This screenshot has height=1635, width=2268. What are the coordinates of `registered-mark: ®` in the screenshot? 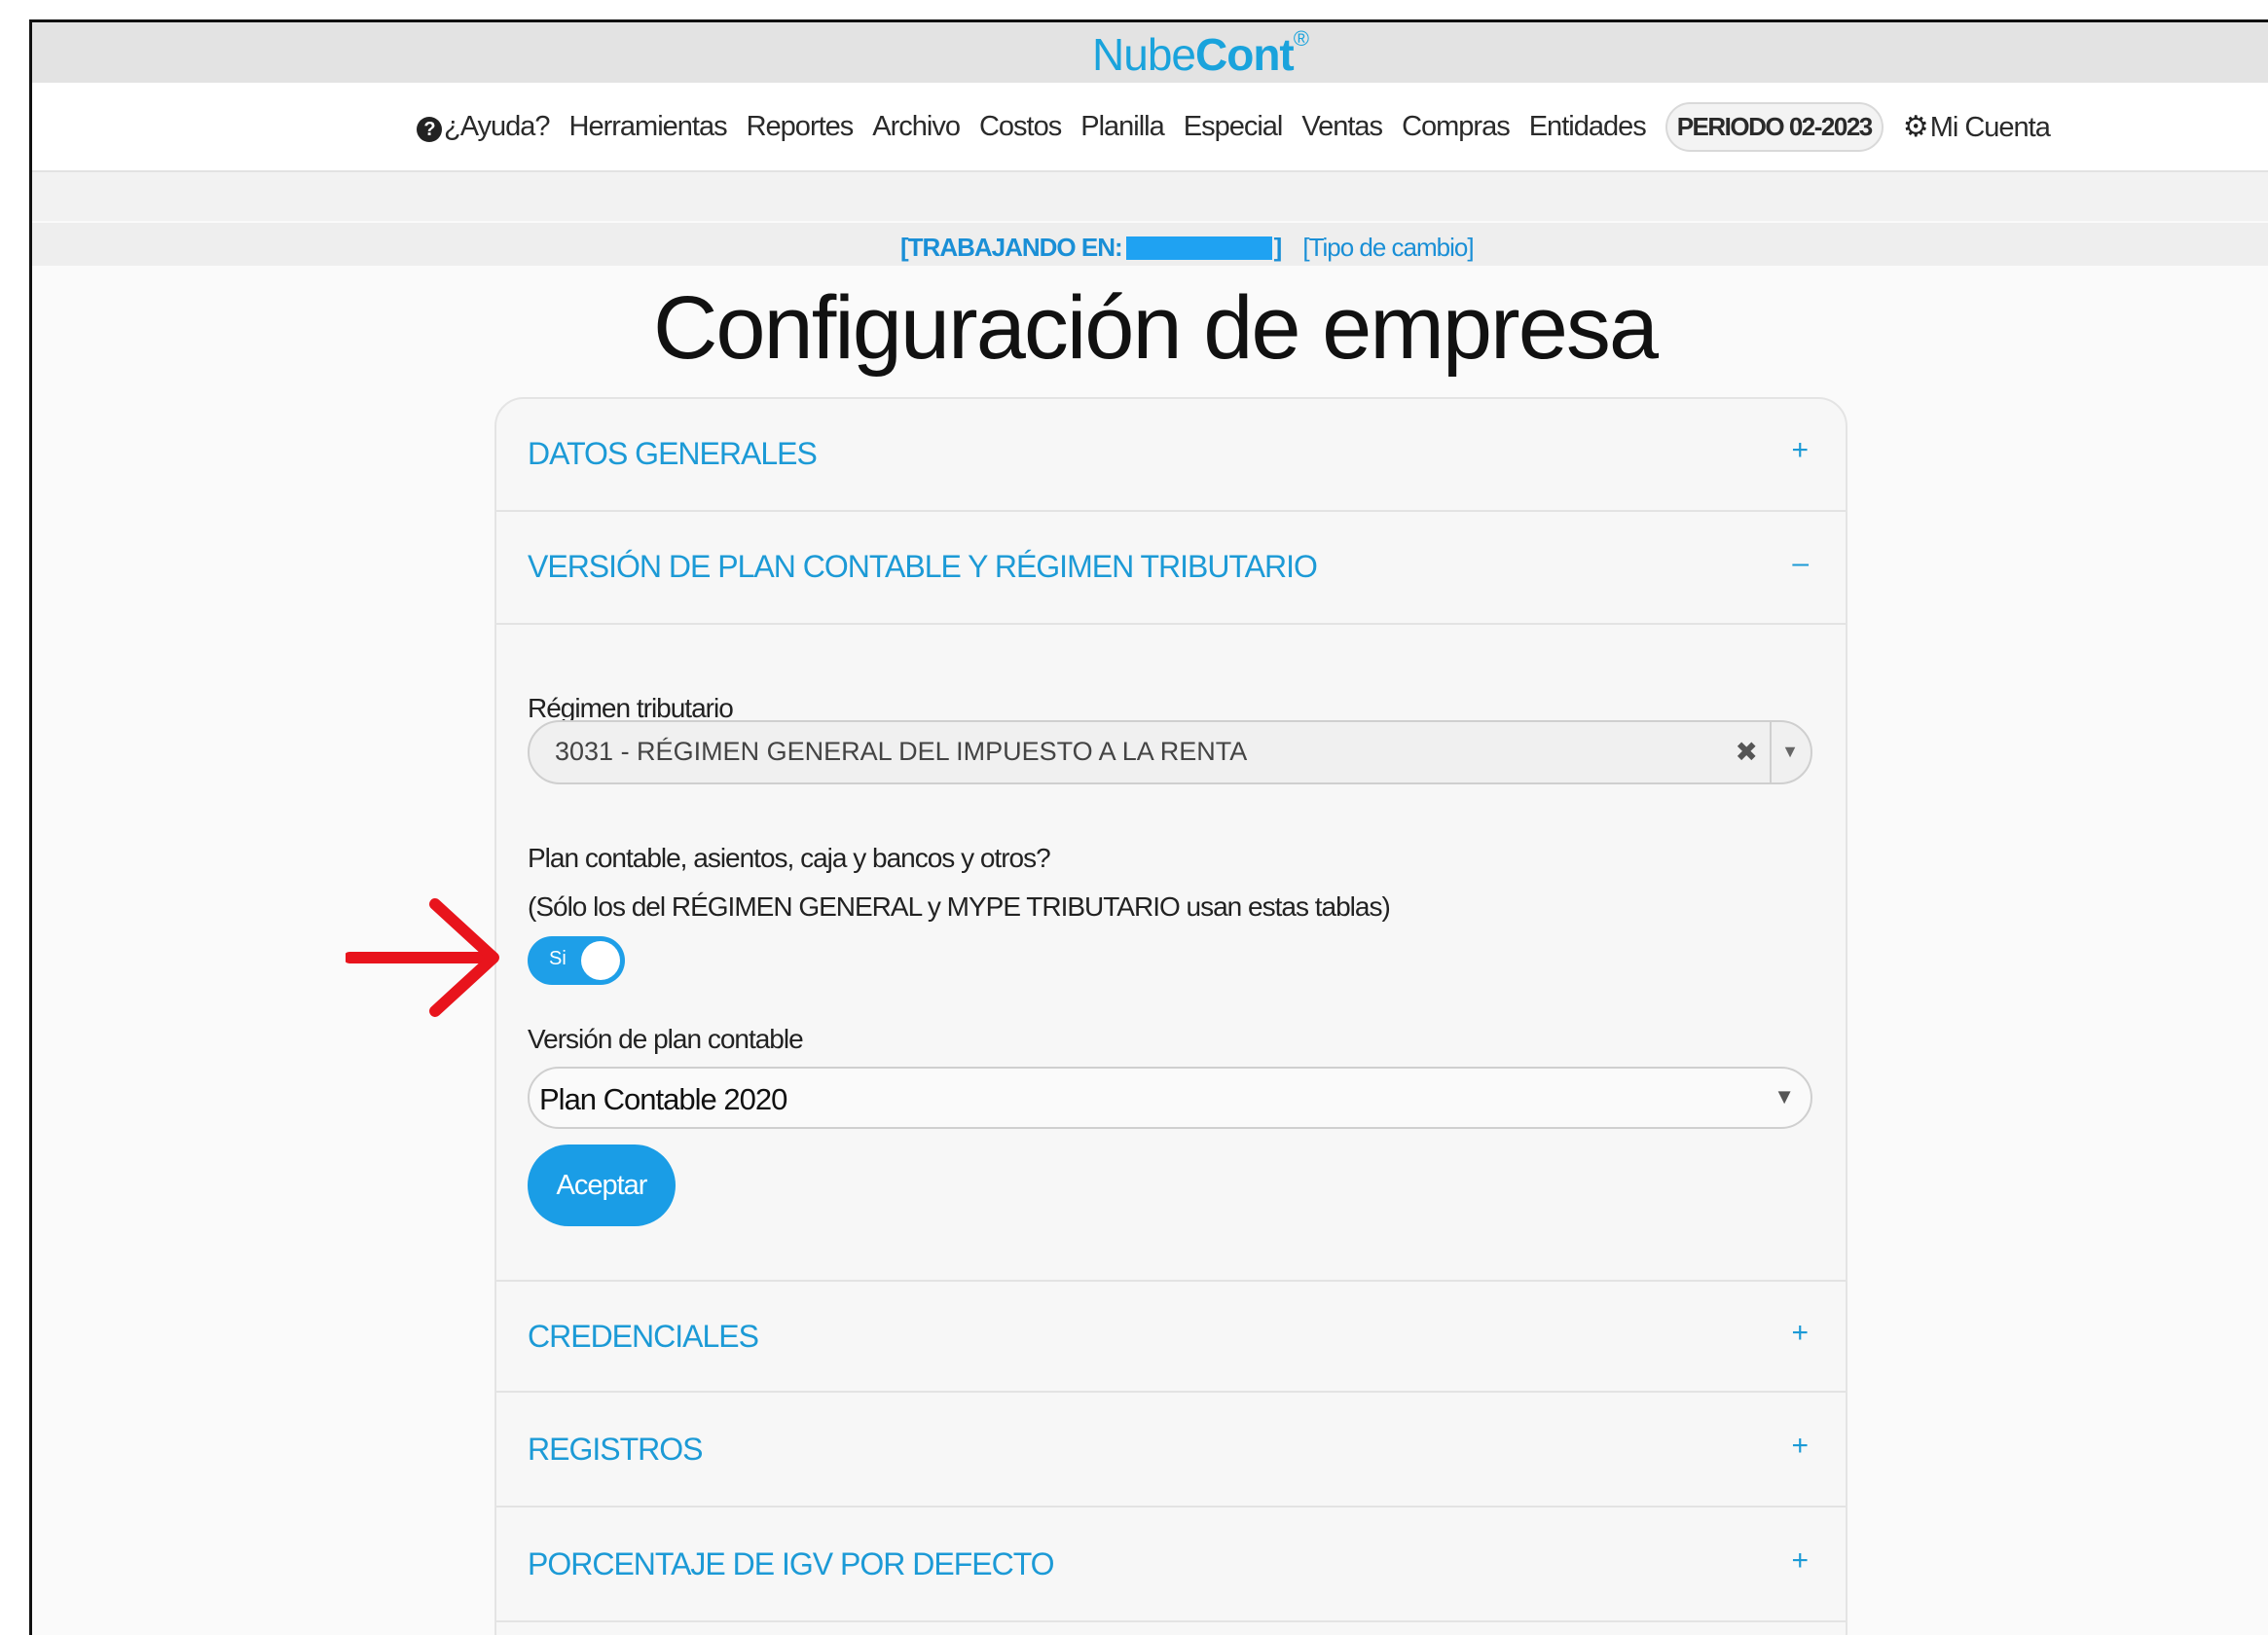 It's located at (1301, 38).